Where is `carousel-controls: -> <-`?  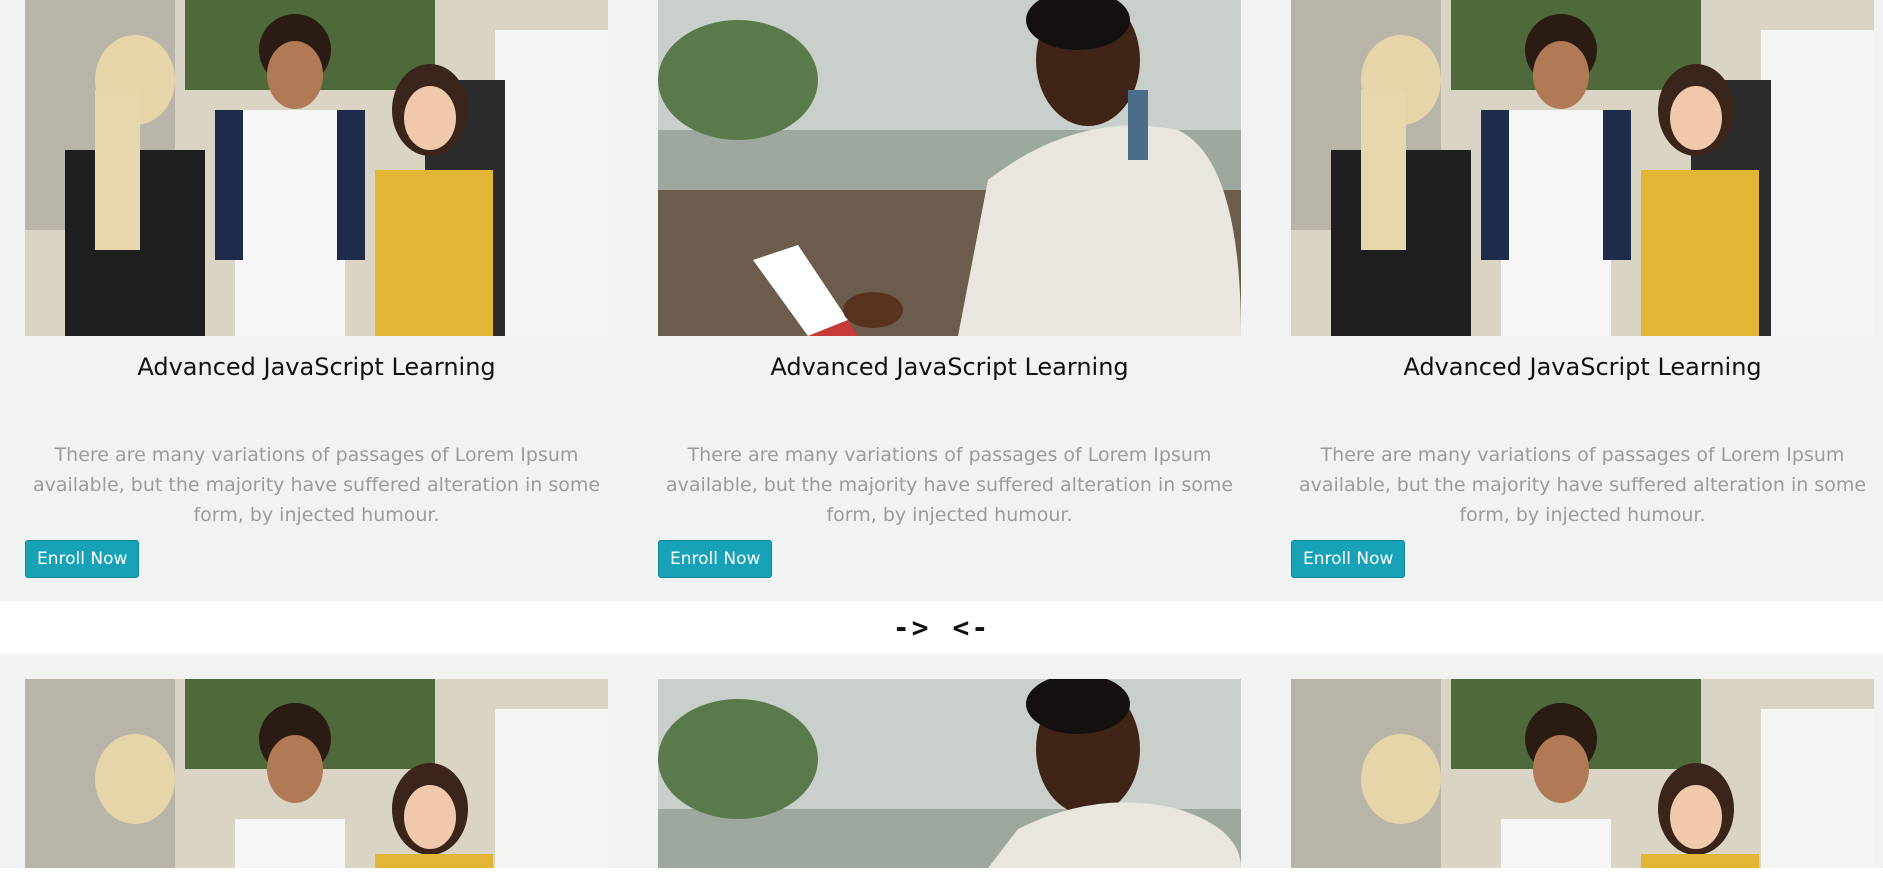
carousel-controls: -> <- is located at coordinates (941, 627).